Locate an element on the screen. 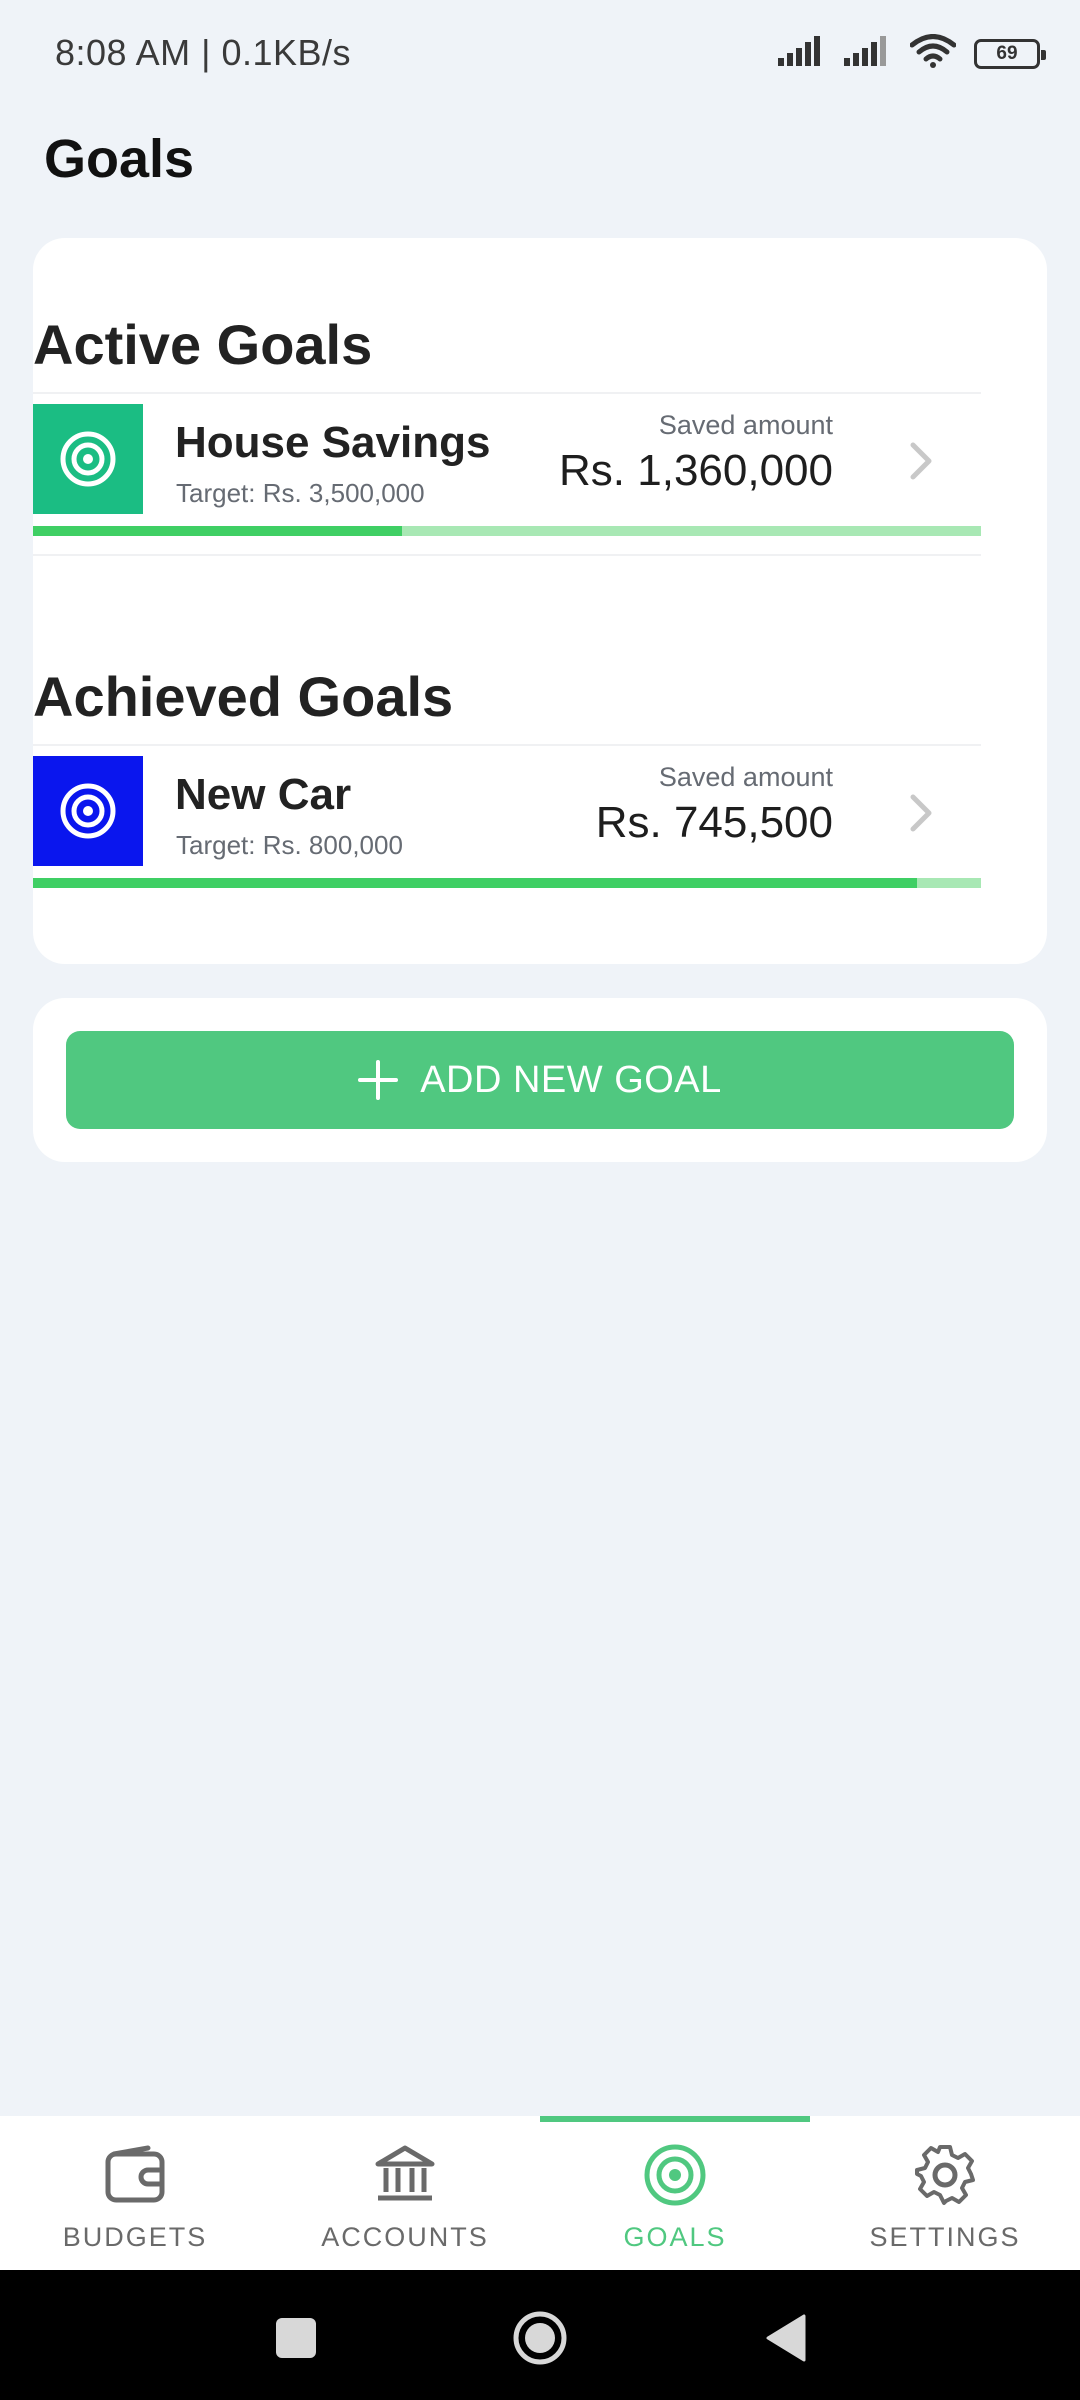 This screenshot has height=2400, width=1080. achieved-goals-title: Achieved Goals is located at coordinates (243, 696).